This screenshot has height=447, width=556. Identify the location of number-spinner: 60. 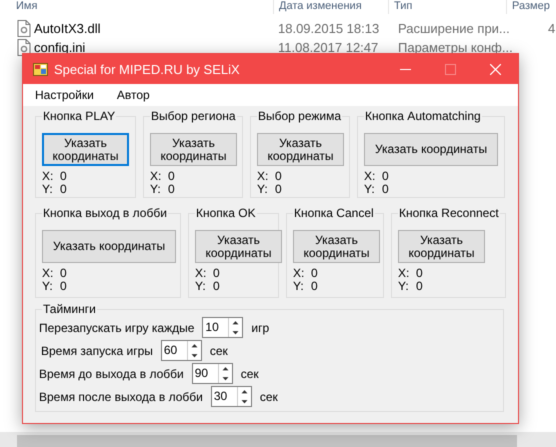
(181, 350).